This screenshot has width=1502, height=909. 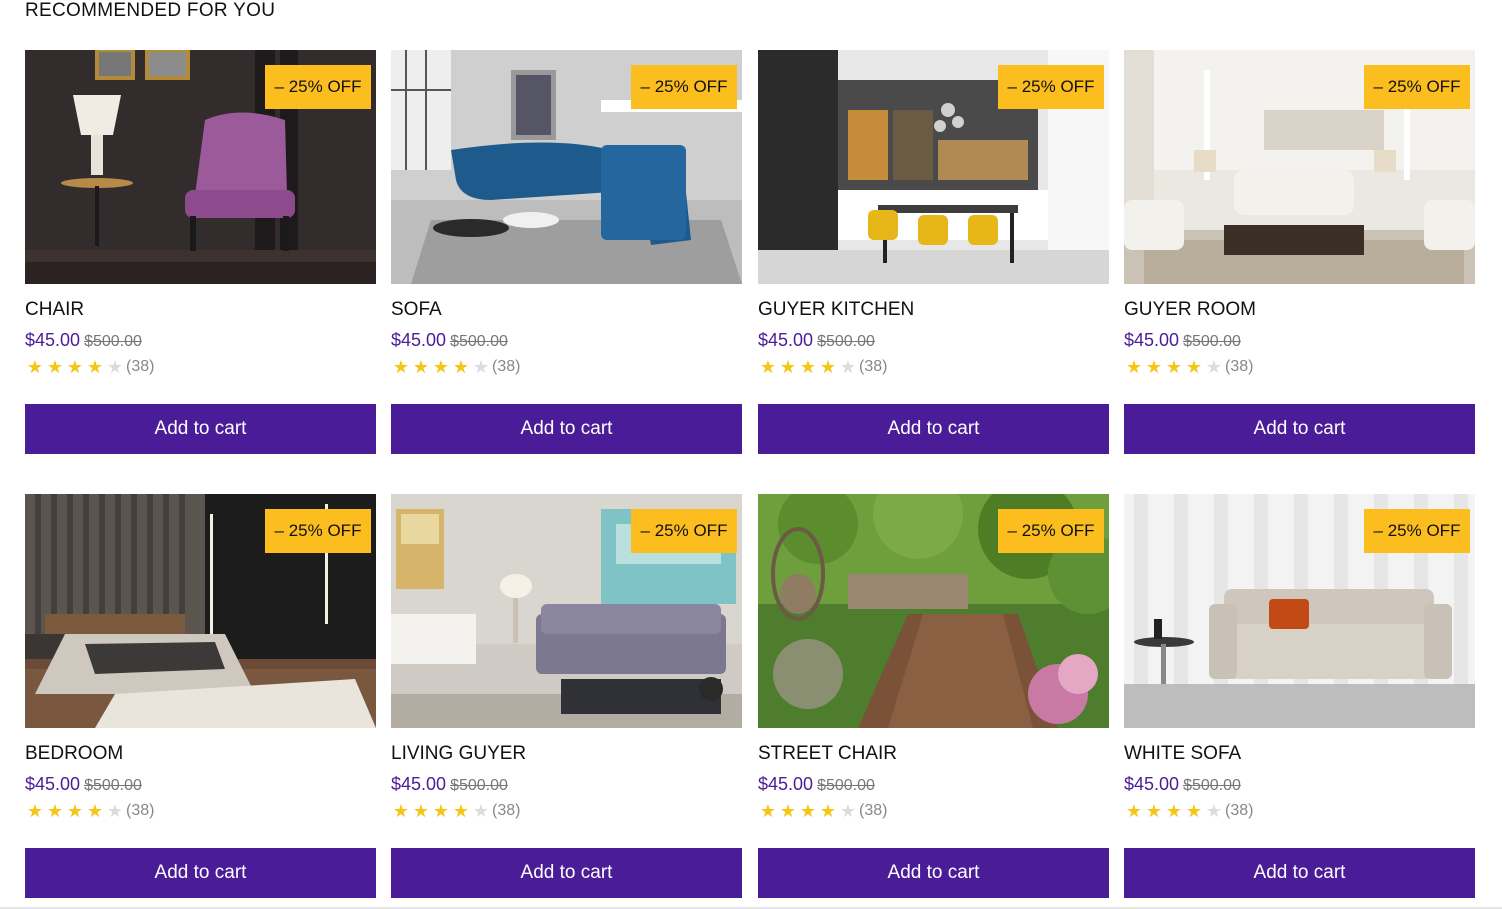 What do you see at coordinates (54, 310) in the screenshot?
I see `product-name: CHAIR` at bounding box center [54, 310].